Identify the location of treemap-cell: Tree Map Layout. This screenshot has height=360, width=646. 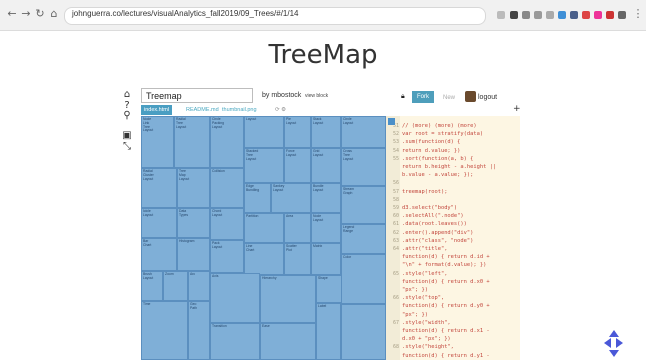
(193, 188).